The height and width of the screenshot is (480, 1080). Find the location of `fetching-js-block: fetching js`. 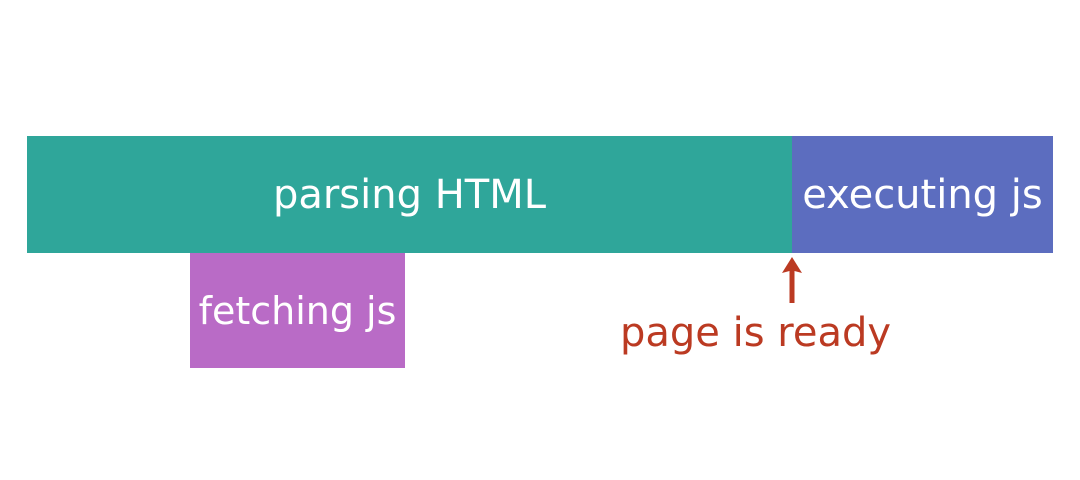

fetching-js-block: fetching js is located at coordinates (297, 310).